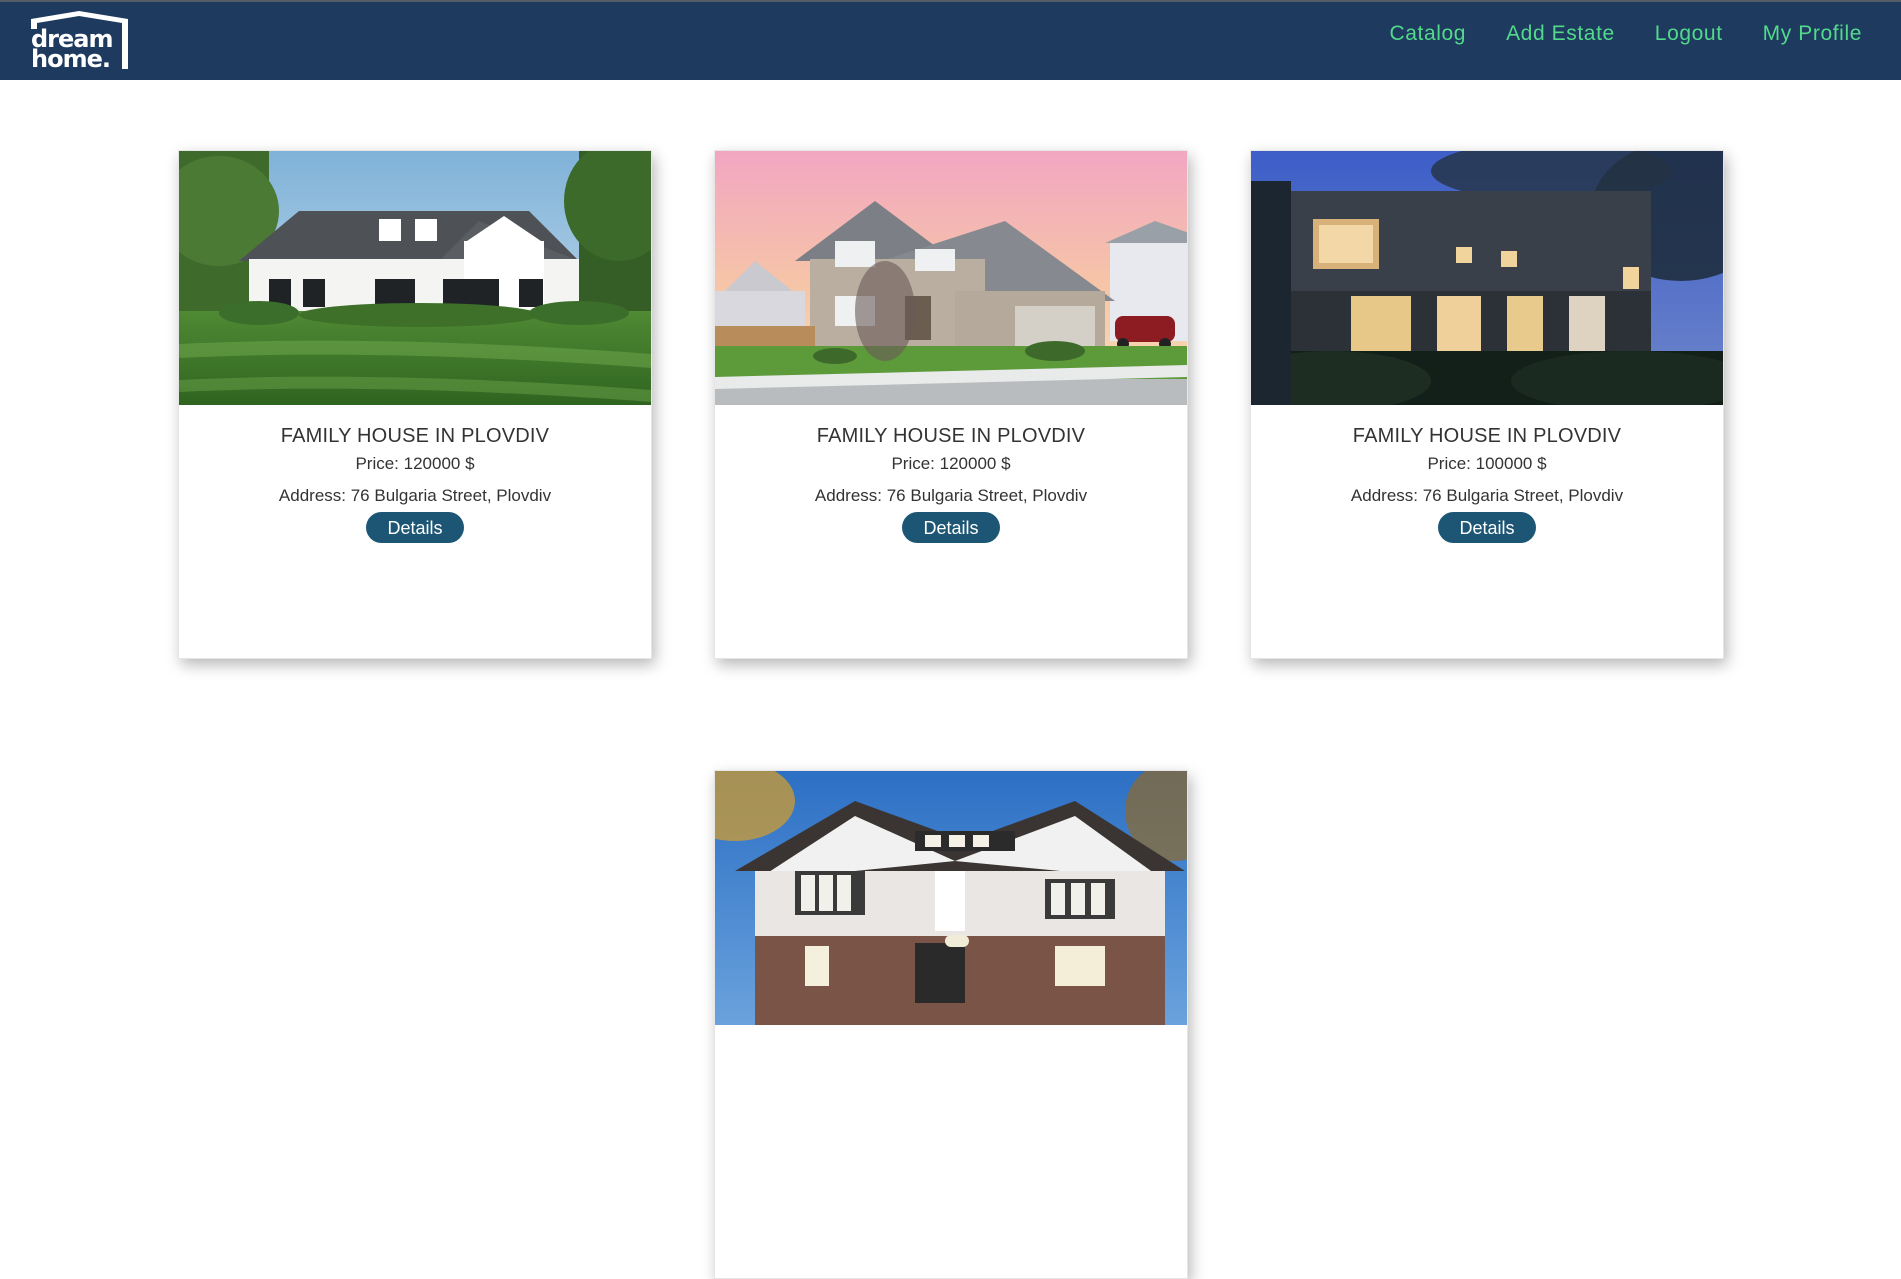 The width and height of the screenshot is (1901, 1279). I want to click on estate-photo-white-farmhouse, so click(415, 278).